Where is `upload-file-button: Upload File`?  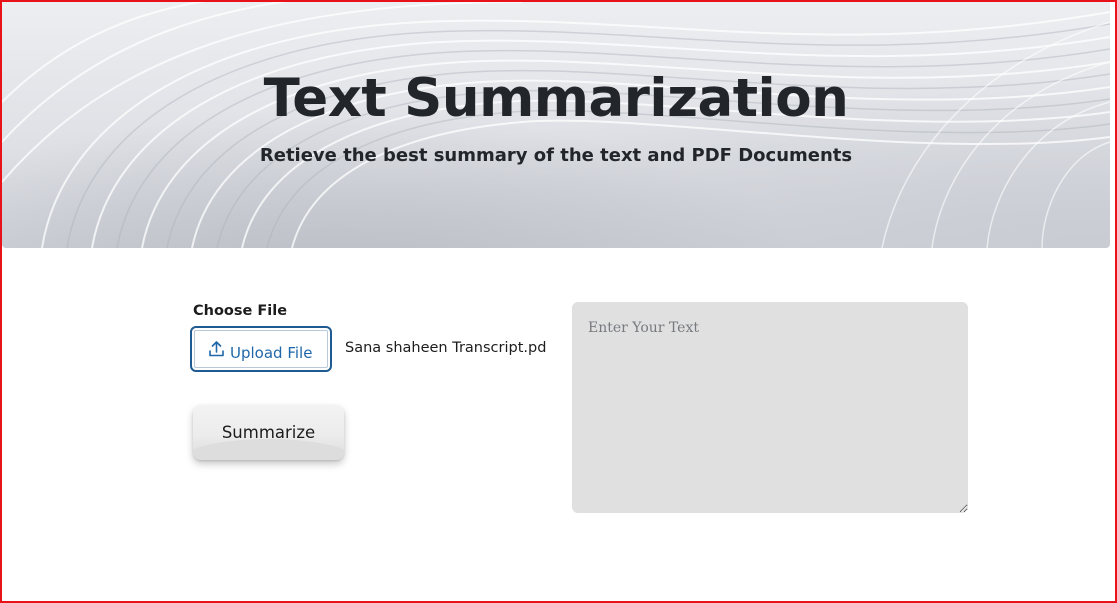
upload-file-button: Upload File is located at coordinates (261, 349).